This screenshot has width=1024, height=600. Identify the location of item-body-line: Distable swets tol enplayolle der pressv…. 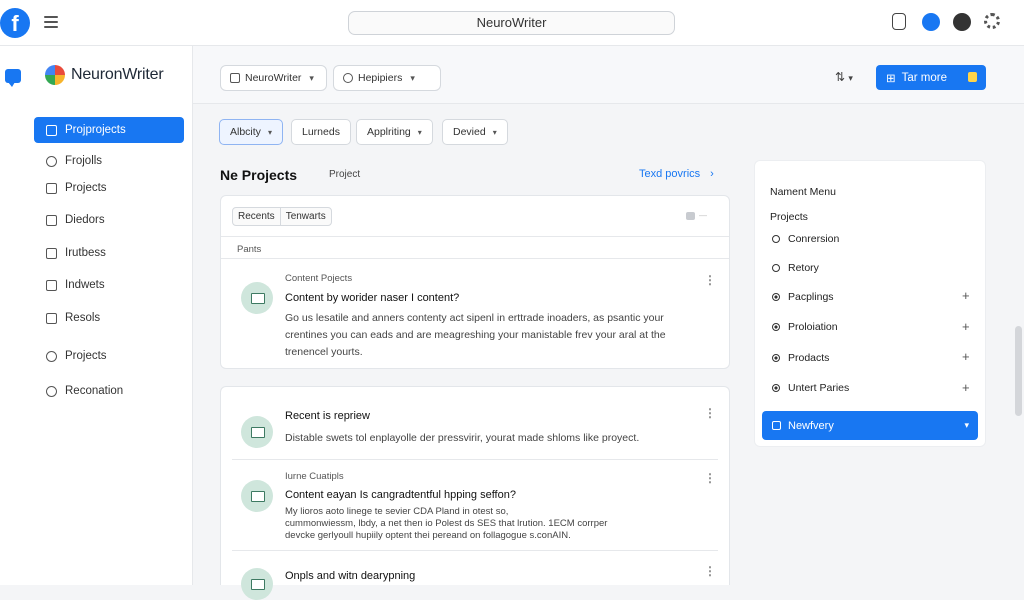
(462, 438).